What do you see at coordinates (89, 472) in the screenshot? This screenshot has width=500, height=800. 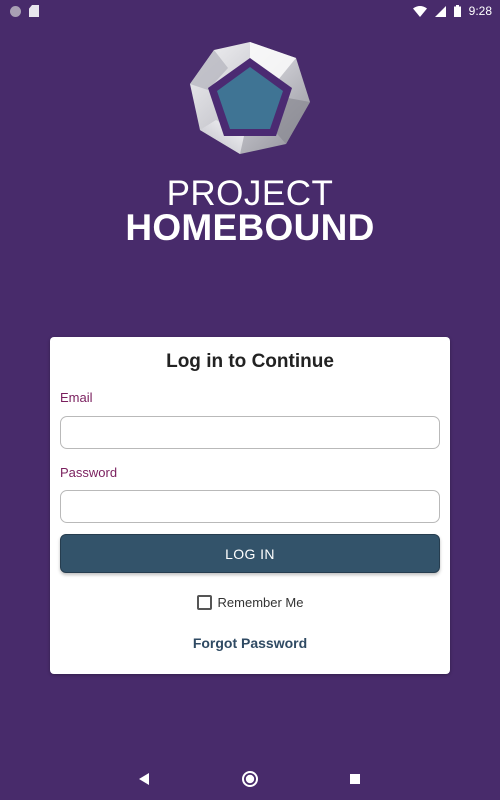 I see `password-label: Password` at bounding box center [89, 472].